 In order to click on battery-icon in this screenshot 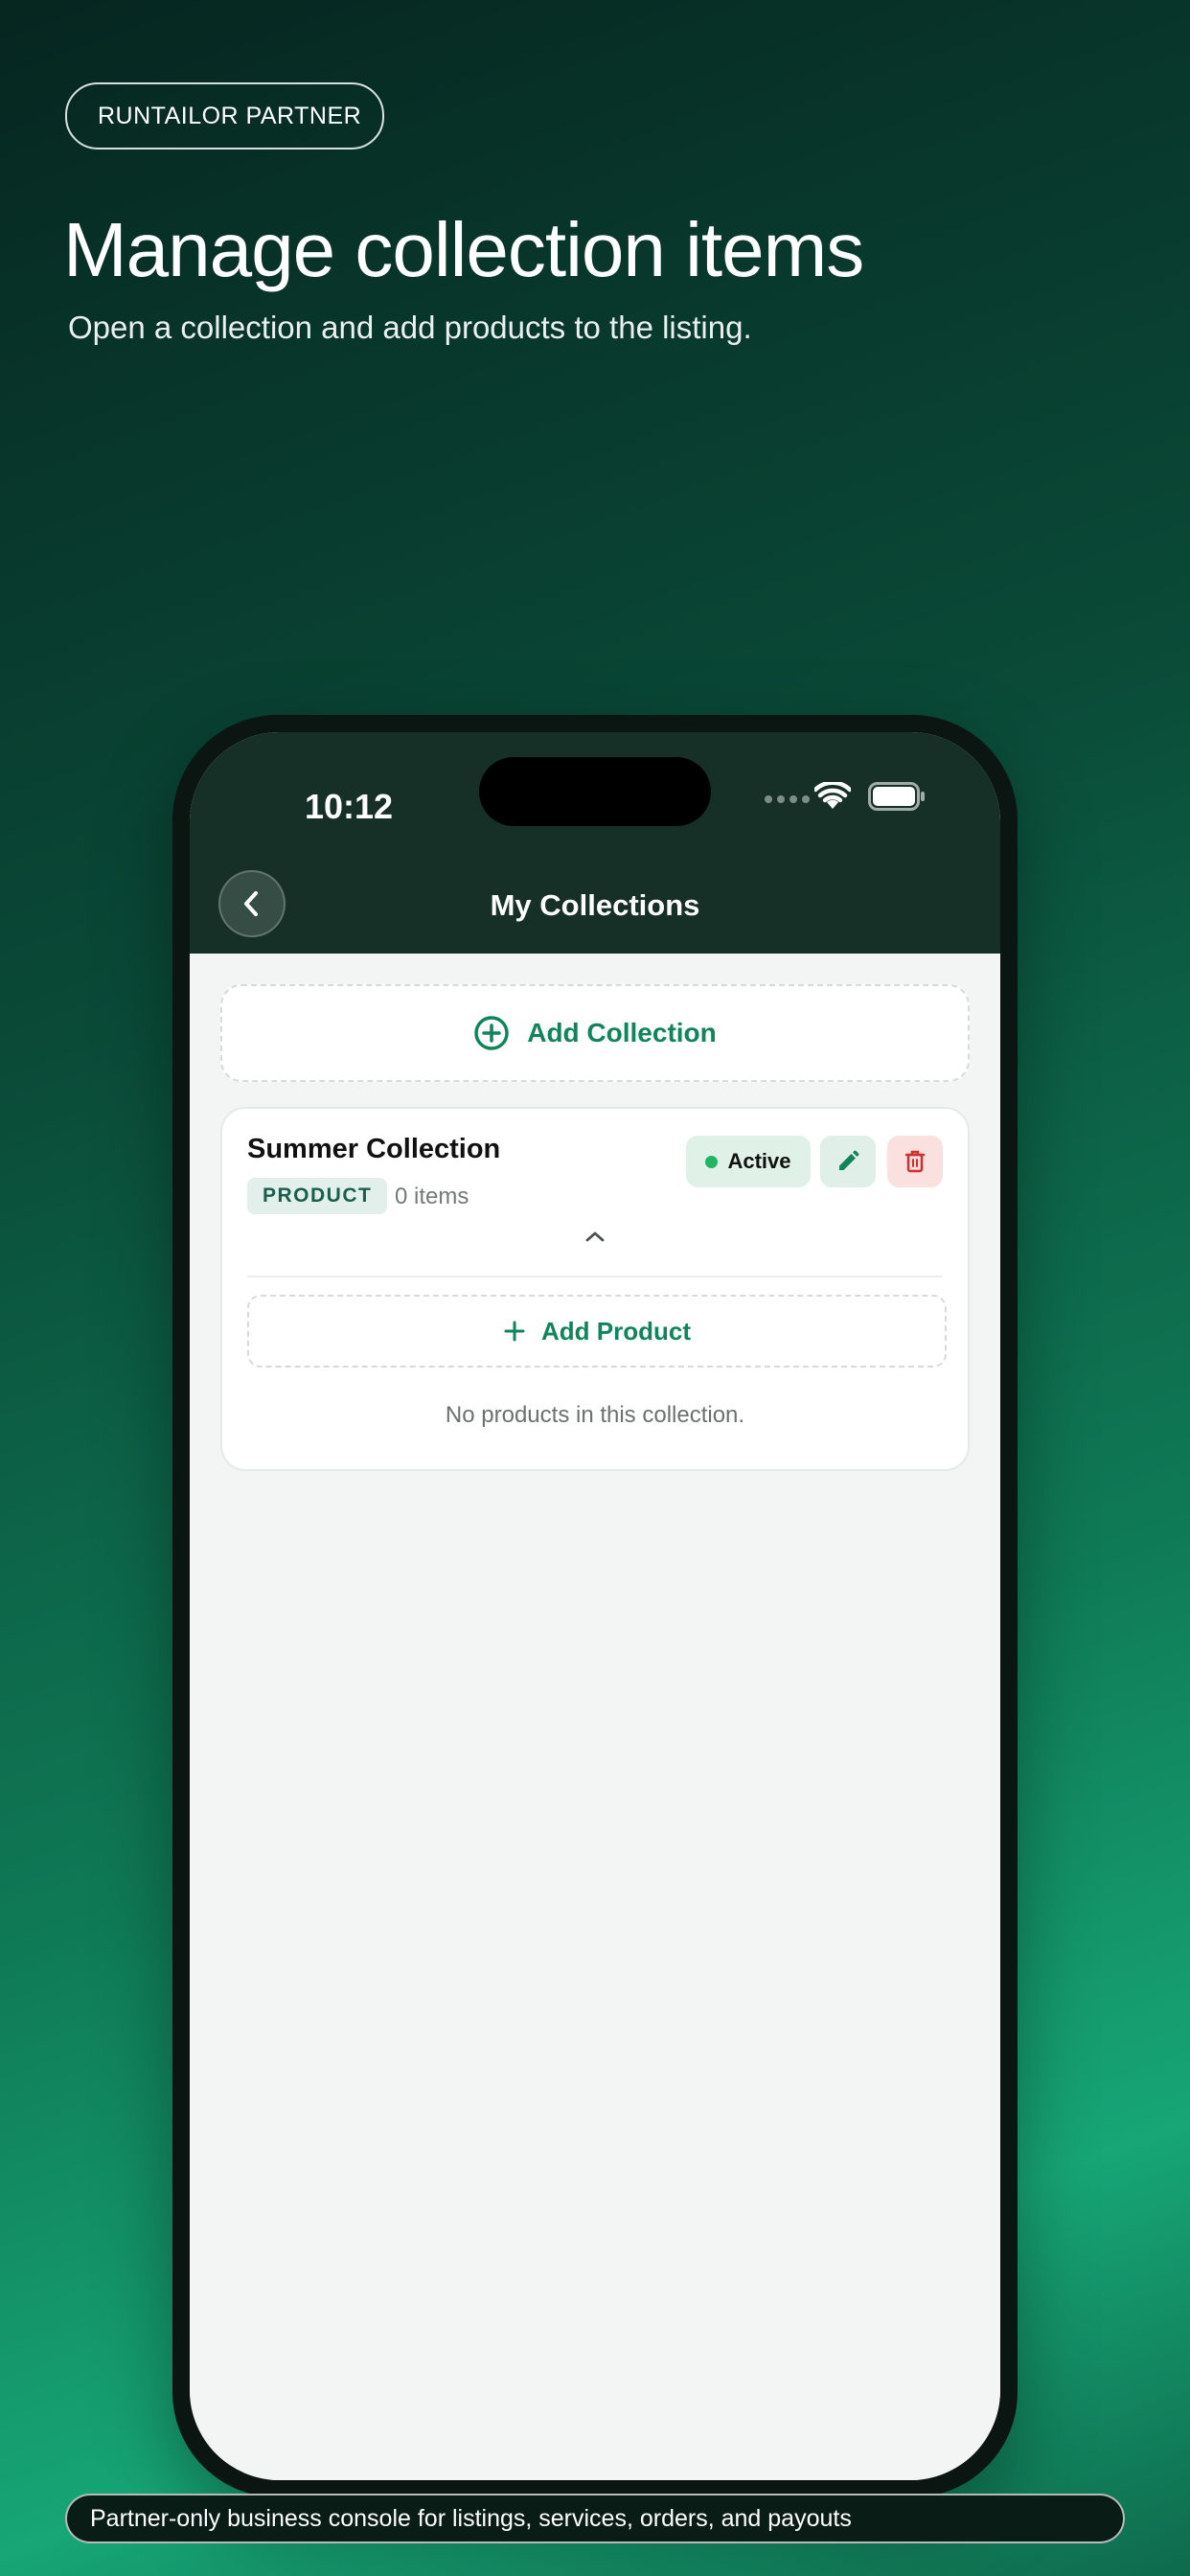, I will do `click(897, 796)`.